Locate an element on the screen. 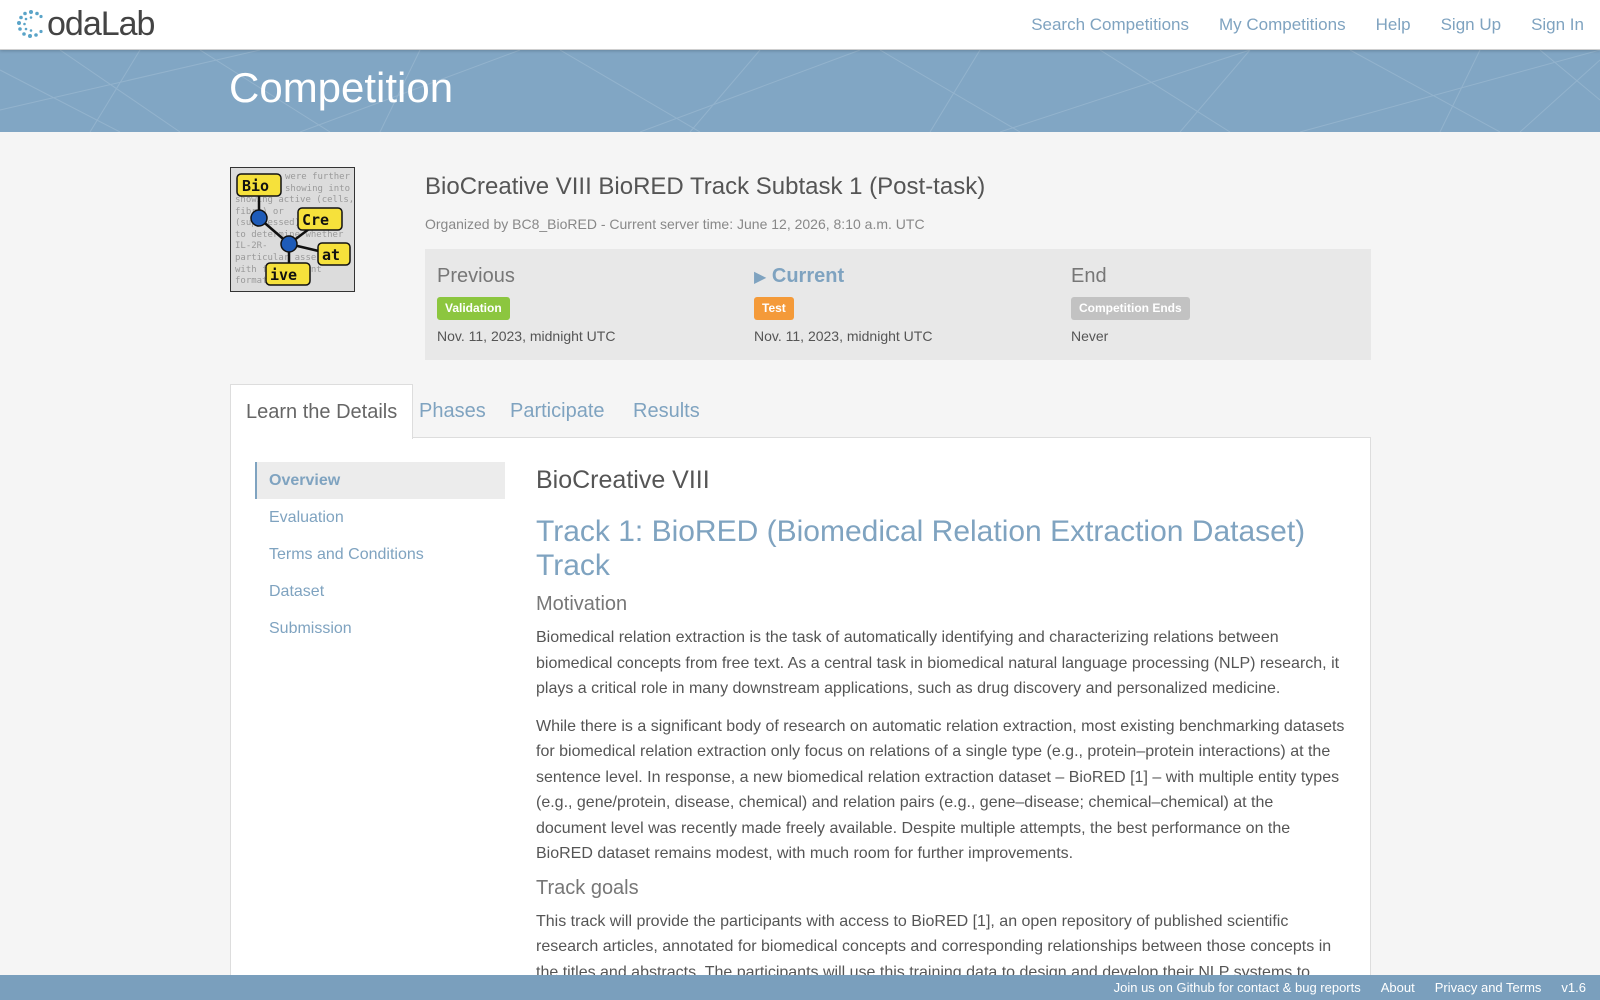 This screenshot has height=1000, width=1600. svg-text: IL-2R- is located at coordinates (251, 246).